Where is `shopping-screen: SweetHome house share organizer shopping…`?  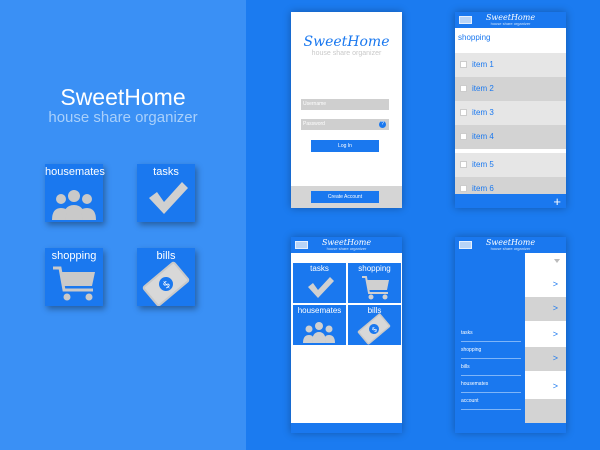
shopping-screen: SweetHome house share organizer shopping… is located at coordinates (510, 110).